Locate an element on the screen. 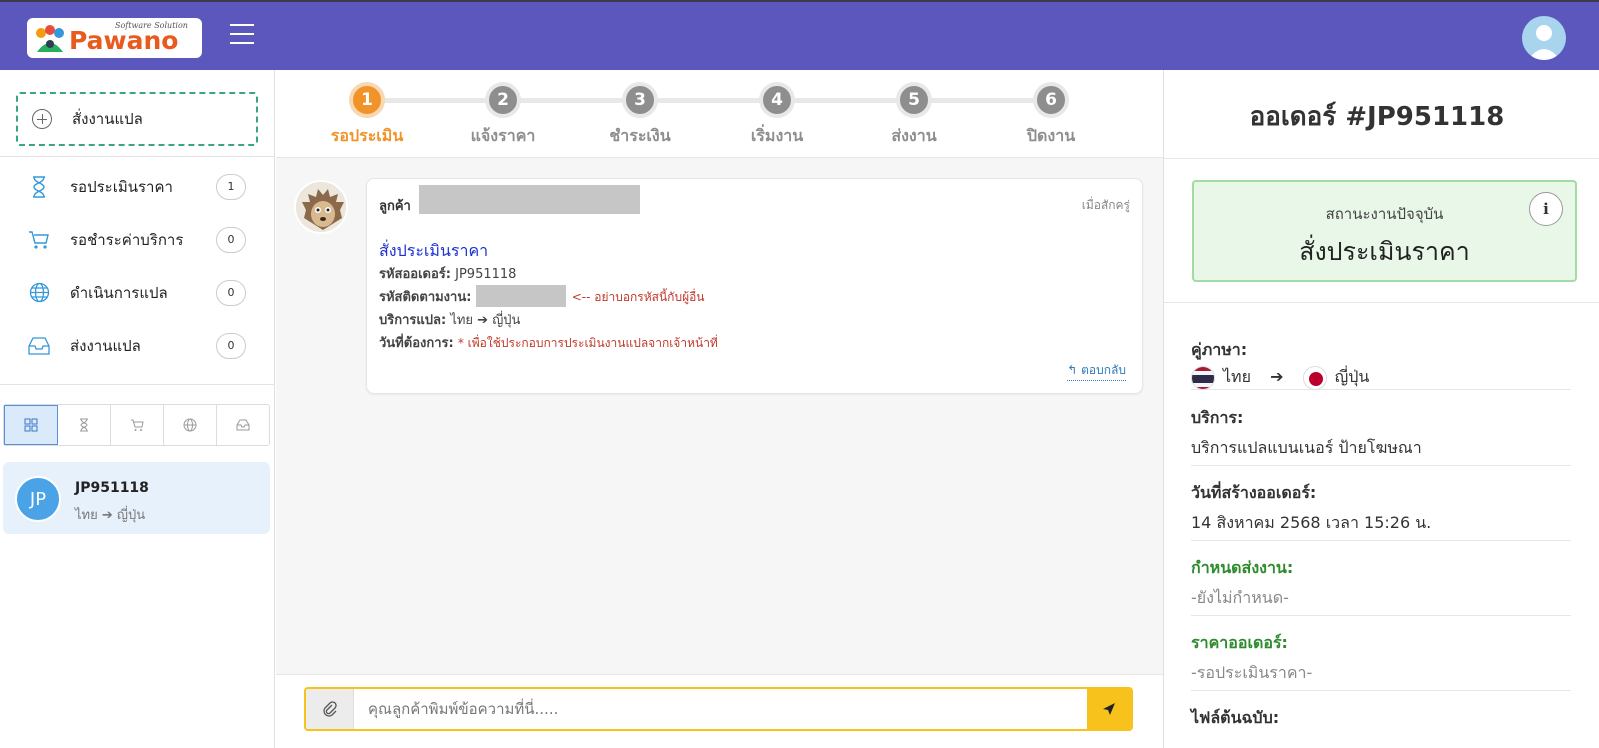  reply-icon: ↰ is located at coordinates (1072, 370).